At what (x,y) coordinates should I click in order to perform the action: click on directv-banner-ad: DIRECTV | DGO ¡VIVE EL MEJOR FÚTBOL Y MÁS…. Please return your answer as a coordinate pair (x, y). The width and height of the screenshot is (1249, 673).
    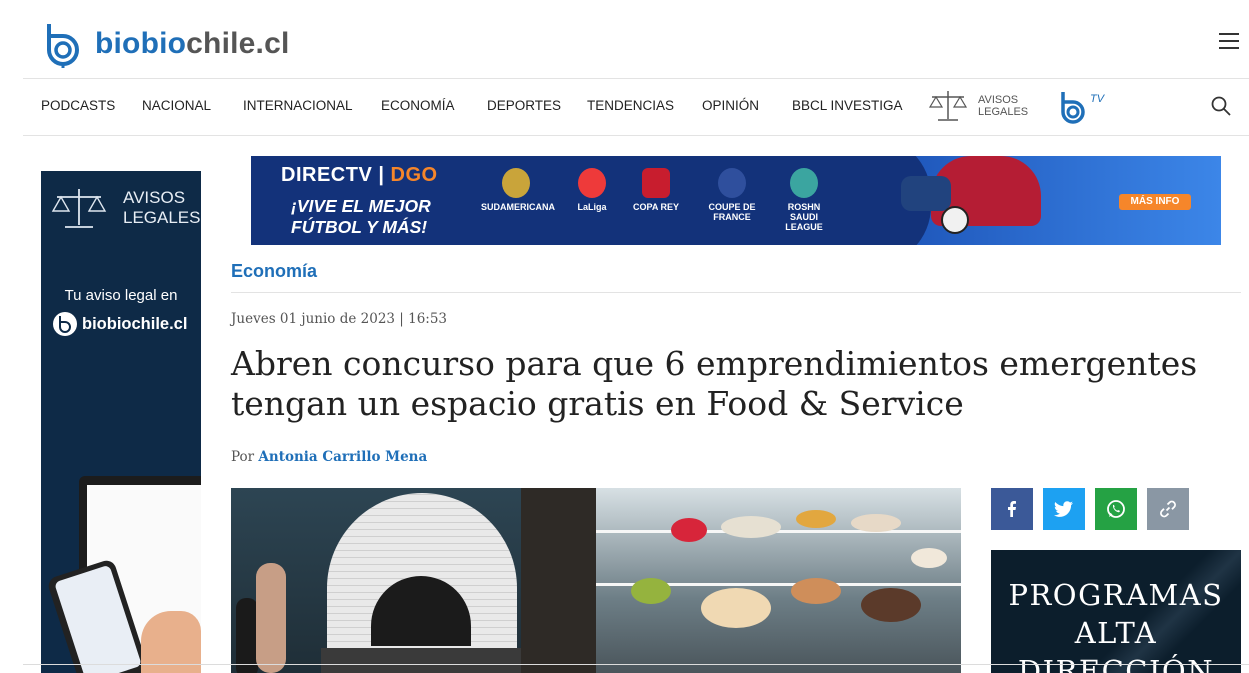
    Looking at the image, I should click on (736, 200).